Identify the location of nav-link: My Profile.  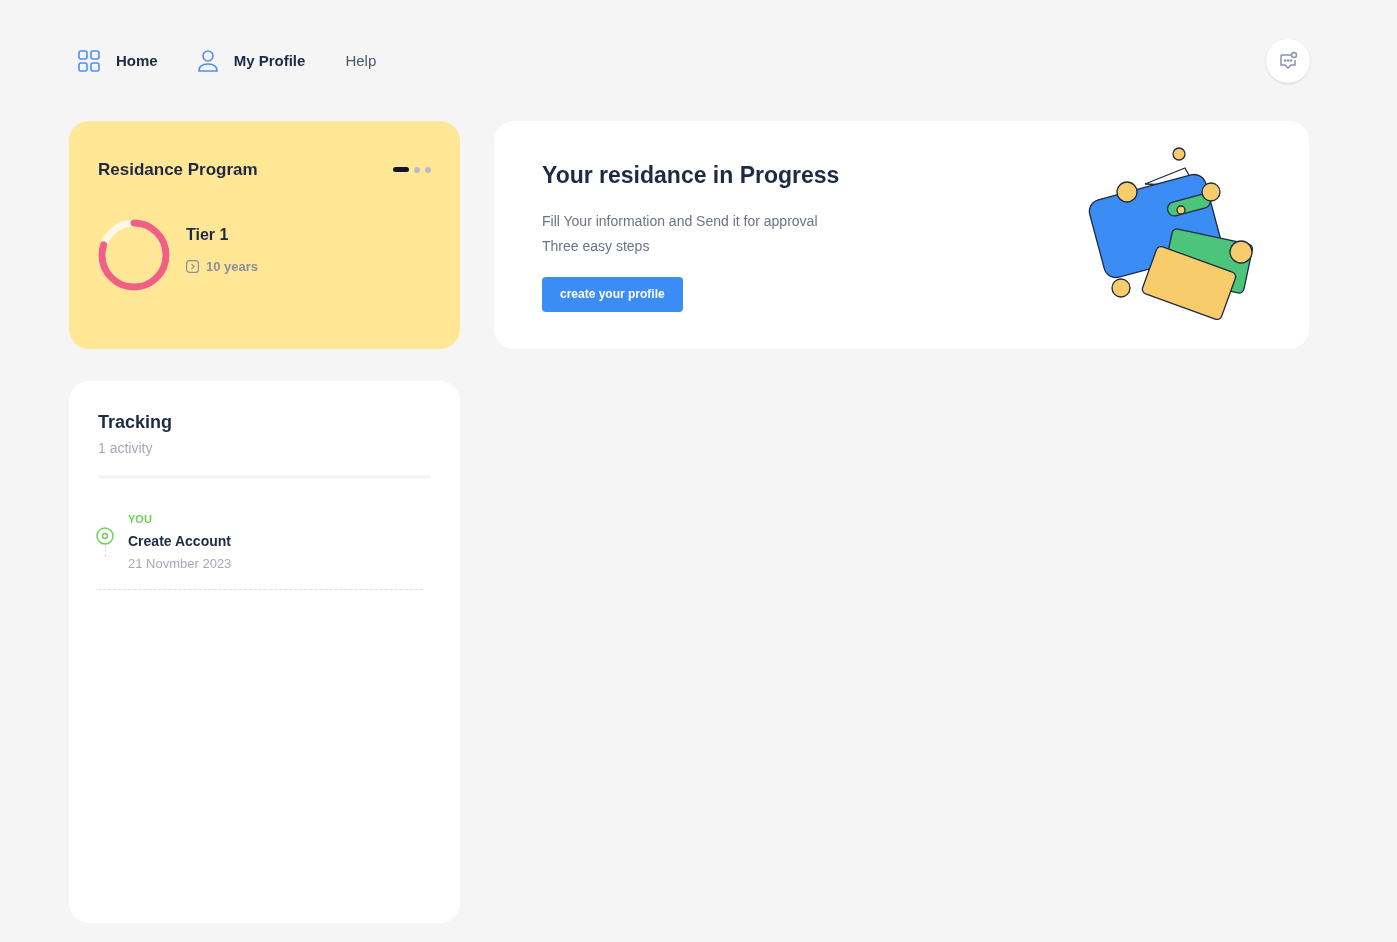
(251, 61).